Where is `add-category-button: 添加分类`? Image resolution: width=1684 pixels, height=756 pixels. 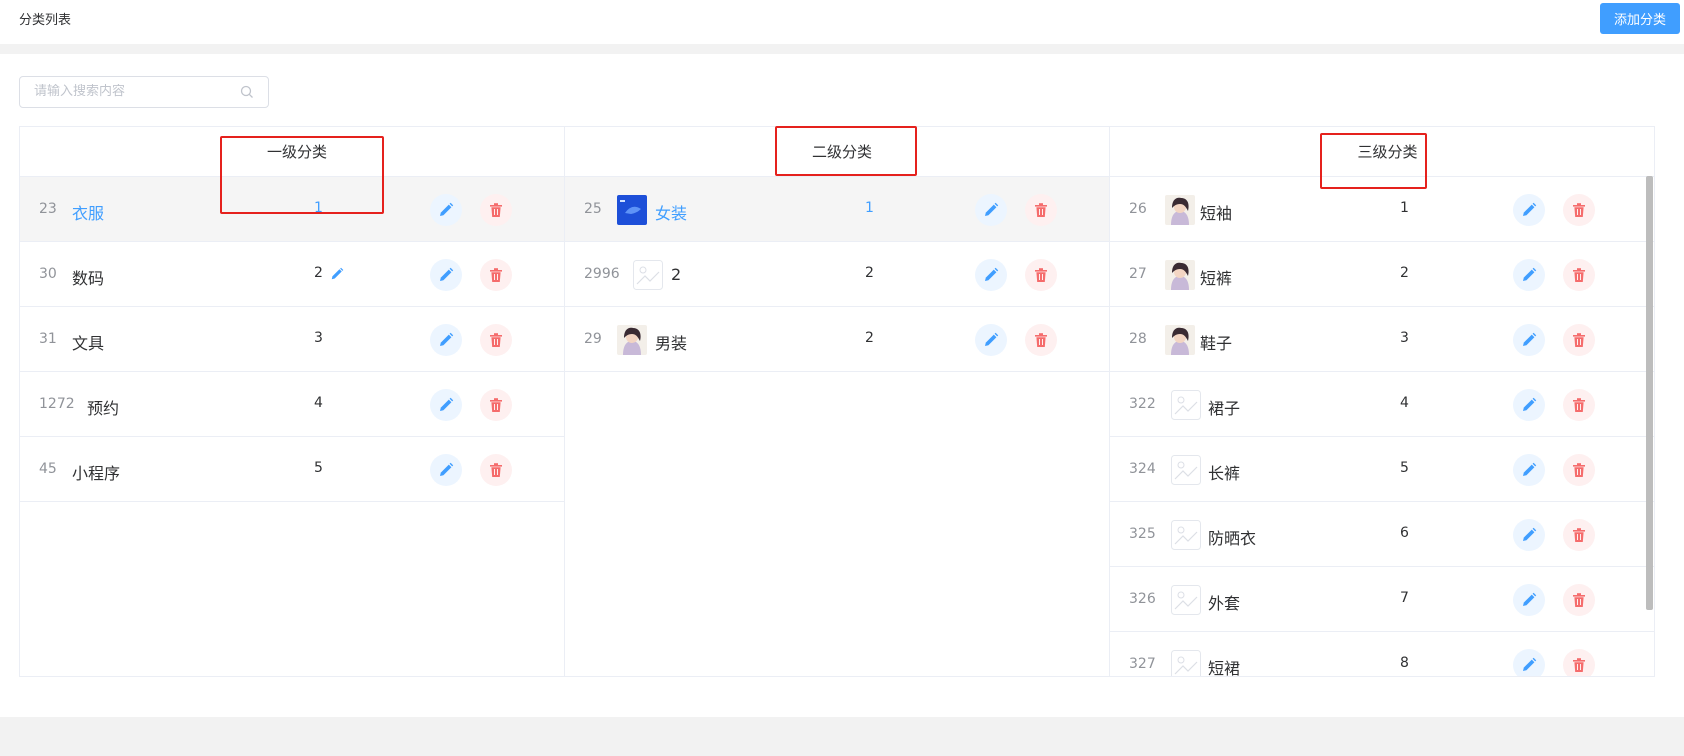
add-category-button: 添加分类 is located at coordinates (1640, 18).